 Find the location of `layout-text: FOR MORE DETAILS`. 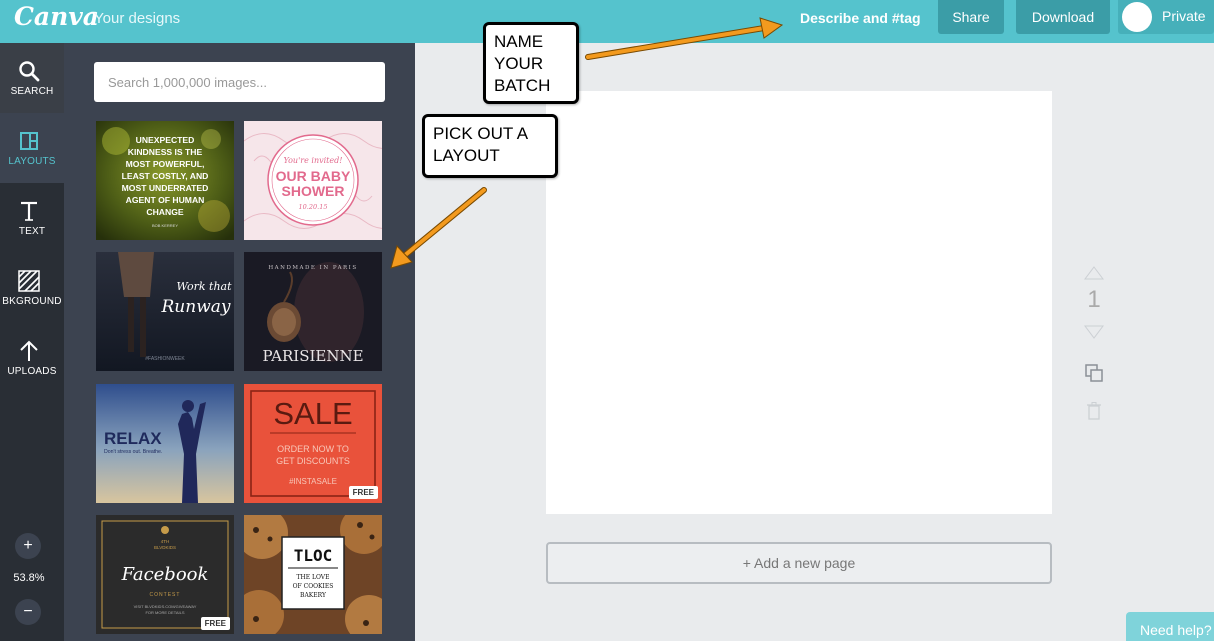

layout-text: FOR MORE DETAILS is located at coordinates (164, 612).